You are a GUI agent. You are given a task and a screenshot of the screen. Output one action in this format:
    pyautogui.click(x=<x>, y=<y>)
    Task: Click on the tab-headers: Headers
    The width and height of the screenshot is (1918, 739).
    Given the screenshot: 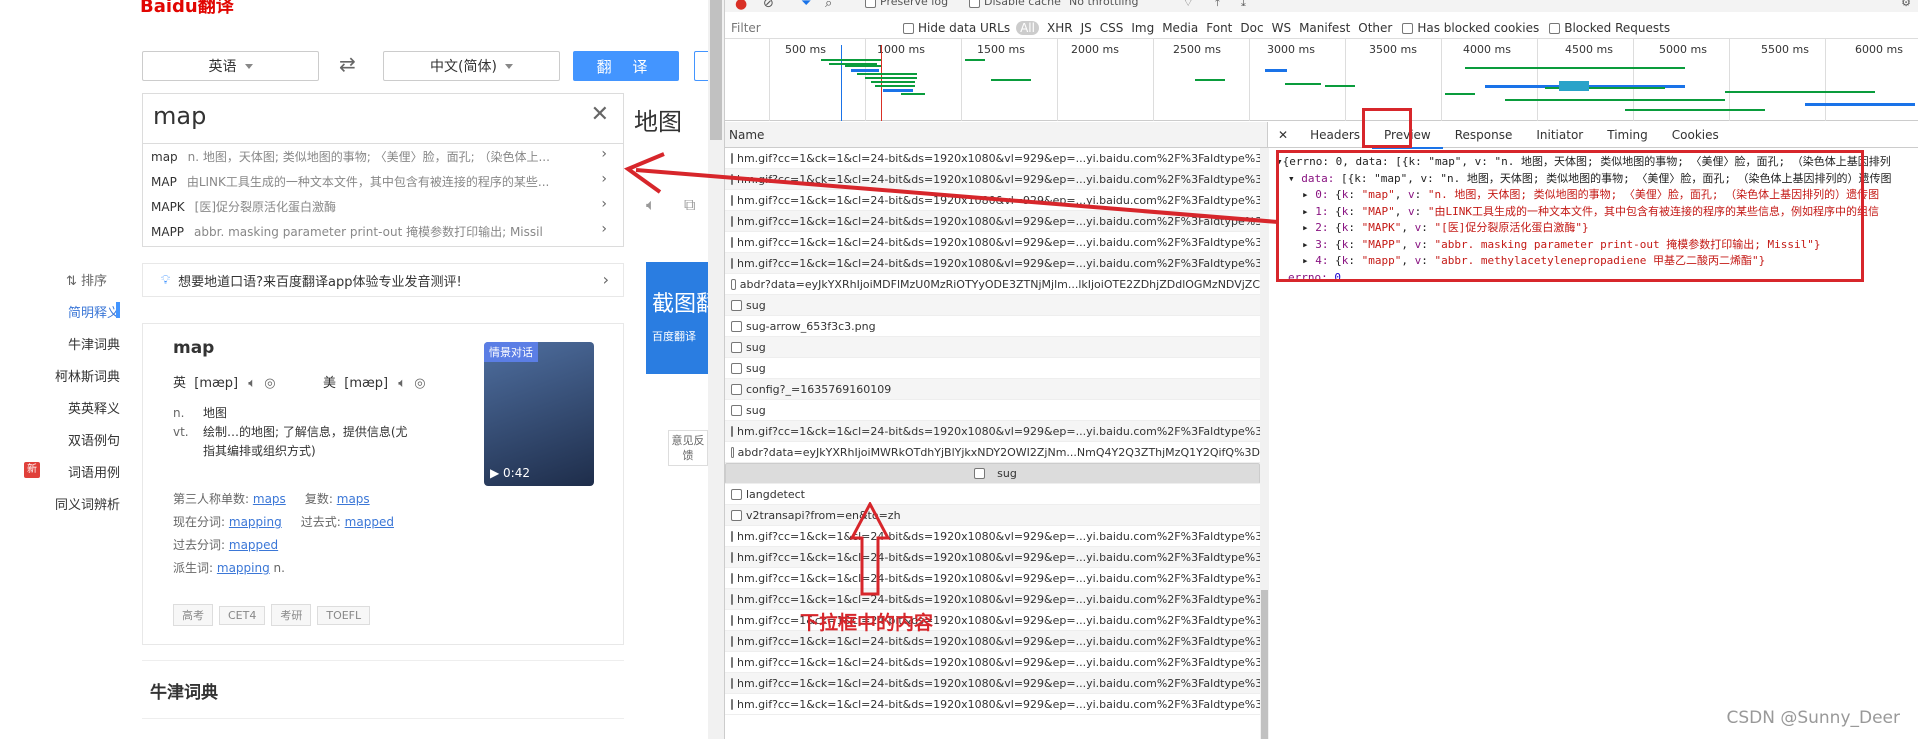 What is the action you would take?
    pyautogui.click(x=1335, y=135)
    